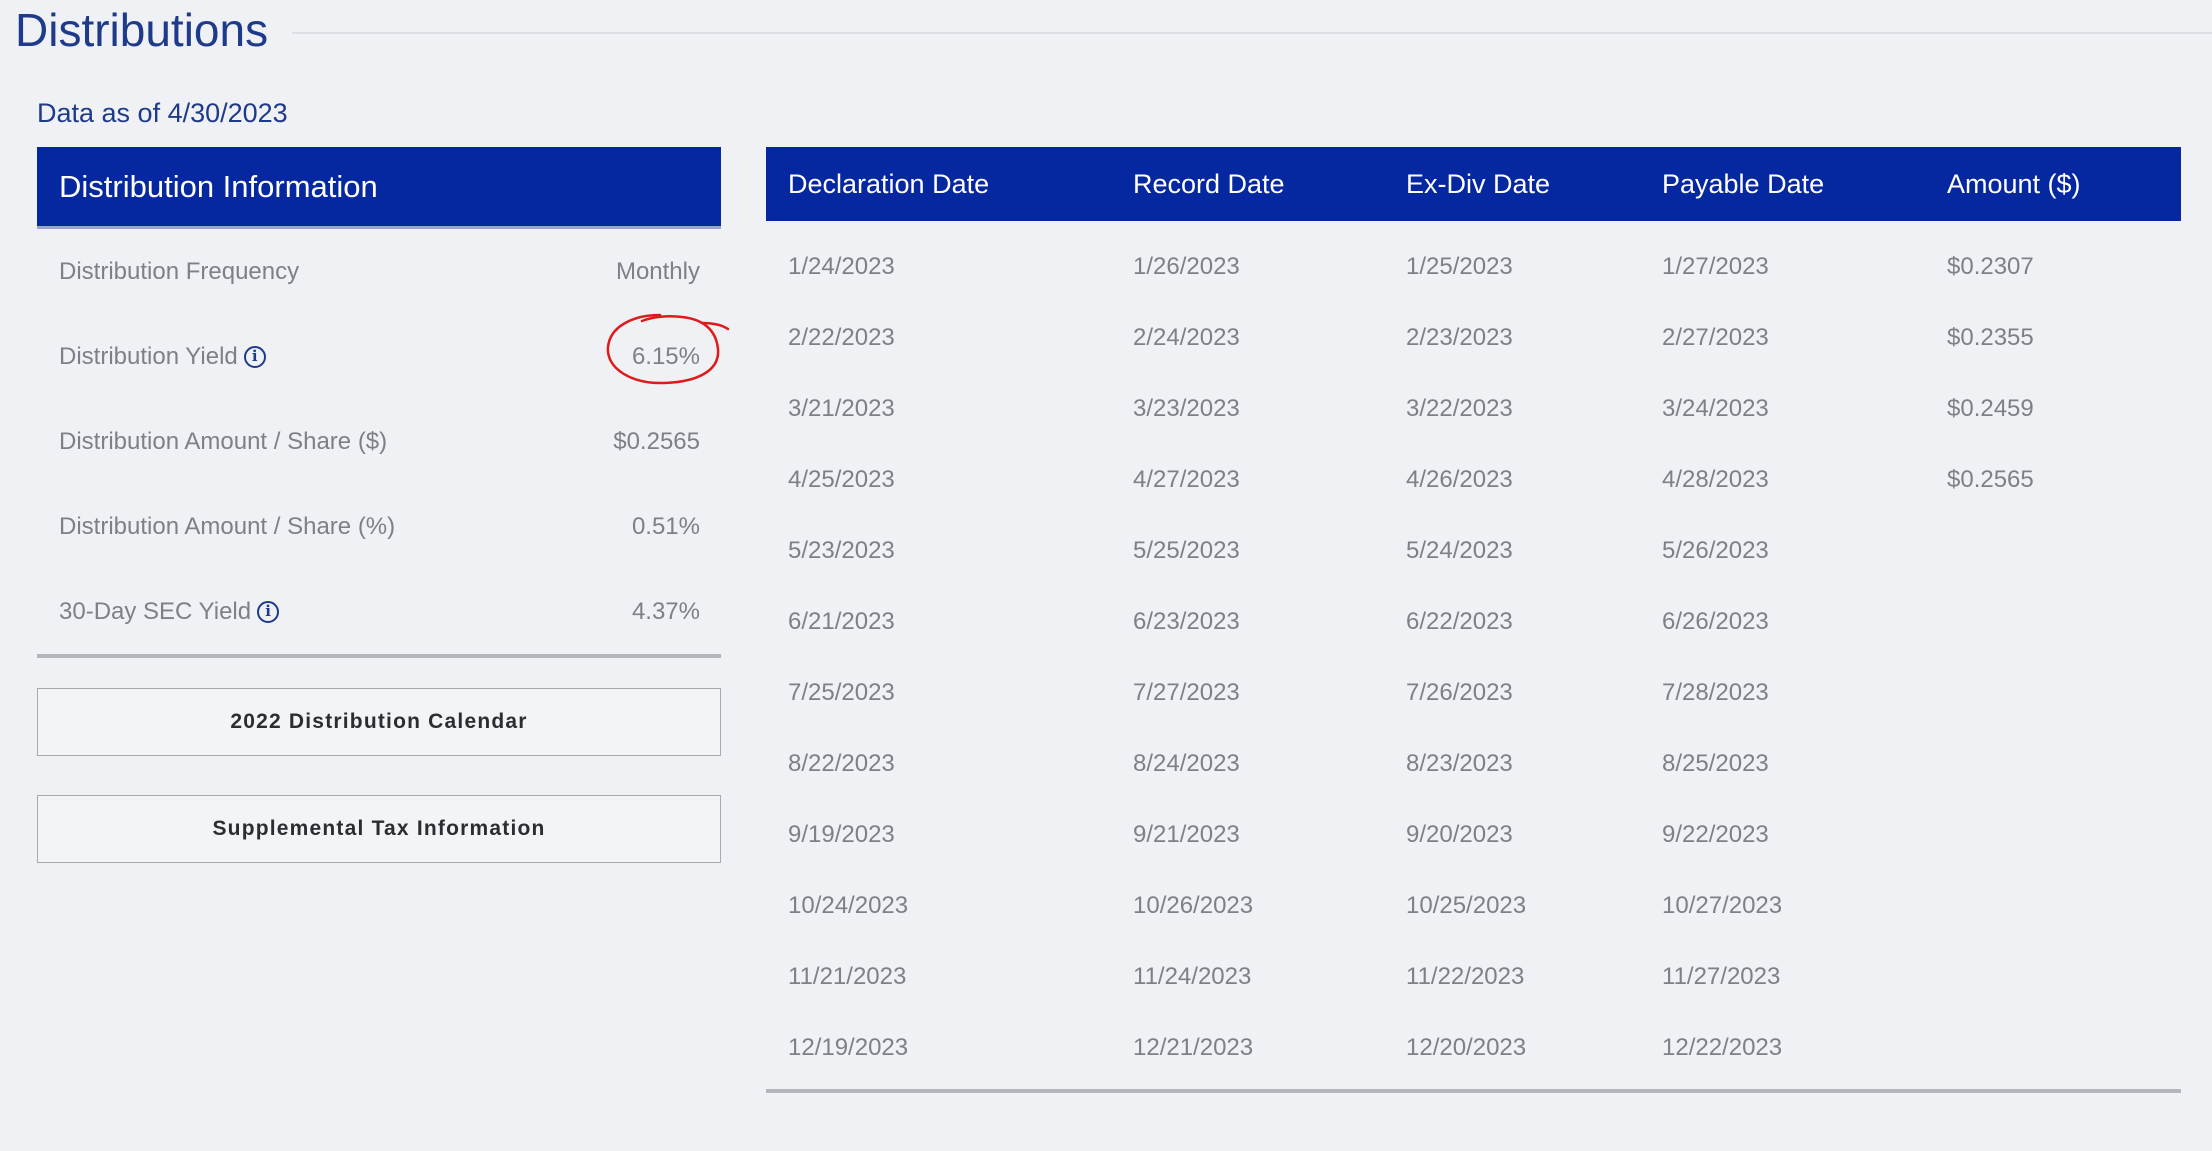 Image resolution: width=2212 pixels, height=1151 pixels. What do you see at coordinates (162, 113) in the screenshot?
I see `data-as-of: Data as of 4/30/2023` at bounding box center [162, 113].